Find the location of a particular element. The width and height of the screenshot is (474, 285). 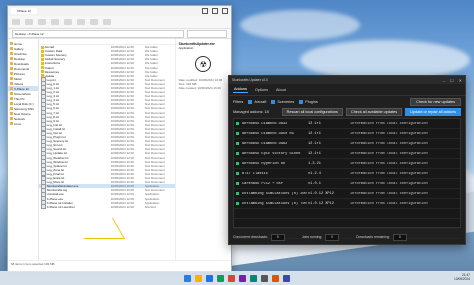

maximize-icon: ☐ is located at coordinates (452, 80).